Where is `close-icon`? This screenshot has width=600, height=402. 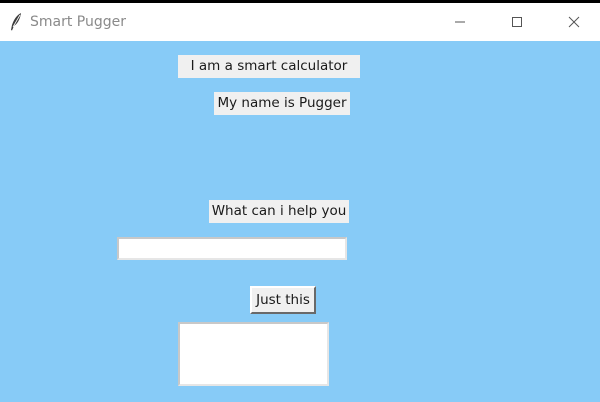 close-icon is located at coordinates (574, 22).